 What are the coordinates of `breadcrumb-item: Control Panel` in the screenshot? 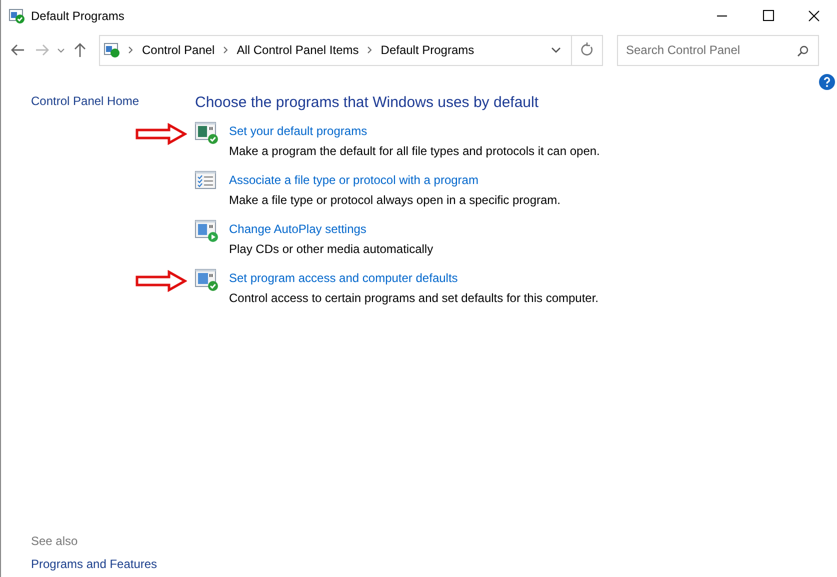 It's located at (178, 50).